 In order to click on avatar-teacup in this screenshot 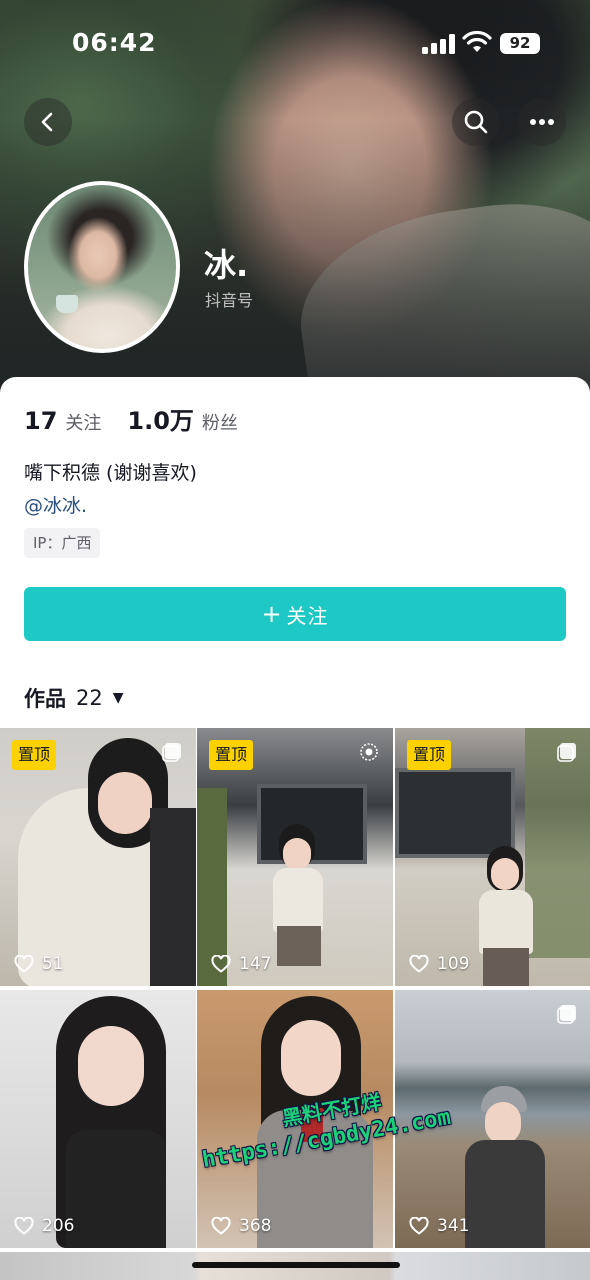, I will do `click(67, 304)`.